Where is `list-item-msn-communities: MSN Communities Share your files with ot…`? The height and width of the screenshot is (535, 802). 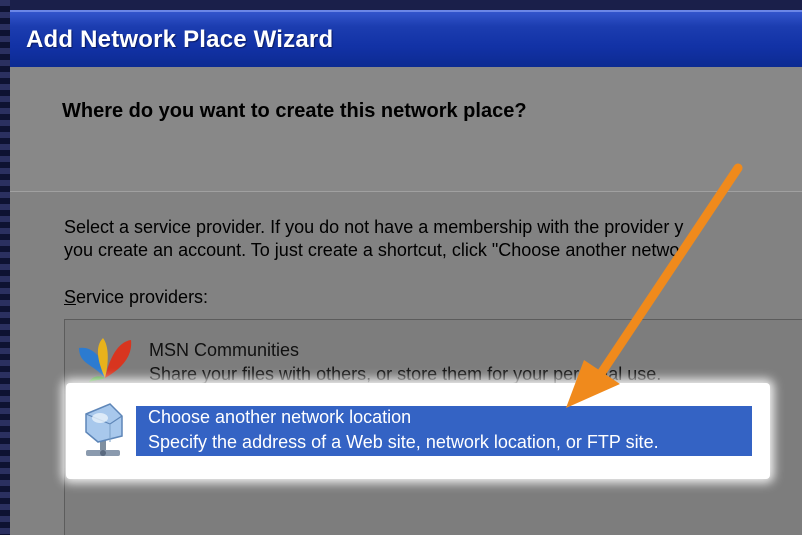
list-item-msn-communities: MSN Communities Share your files with ot… is located at coordinates (433, 355).